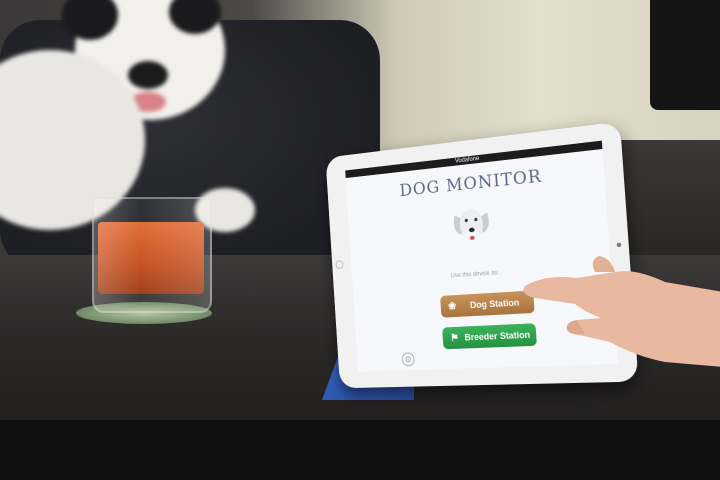 This screenshot has height=480, width=720. I want to click on dog-logo-icon, so click(471, 225).